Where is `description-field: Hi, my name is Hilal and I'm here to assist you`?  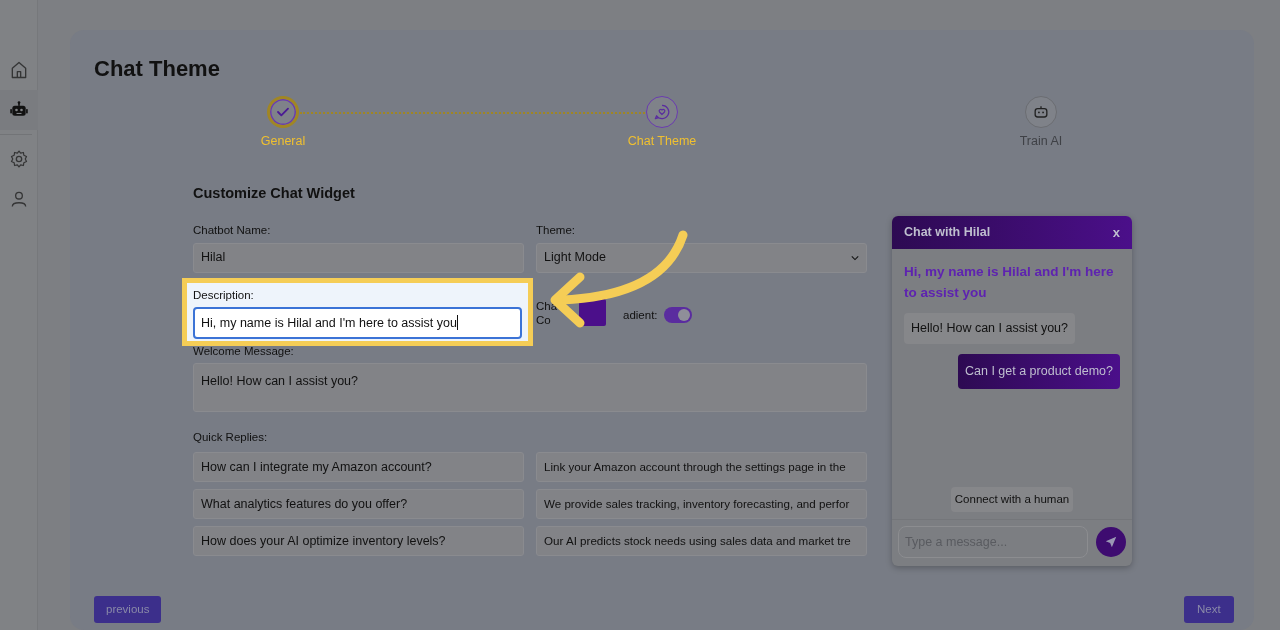 description-field: Hi, my name is Hilal and I'm here to assist you is located at coordinates (357, 322).